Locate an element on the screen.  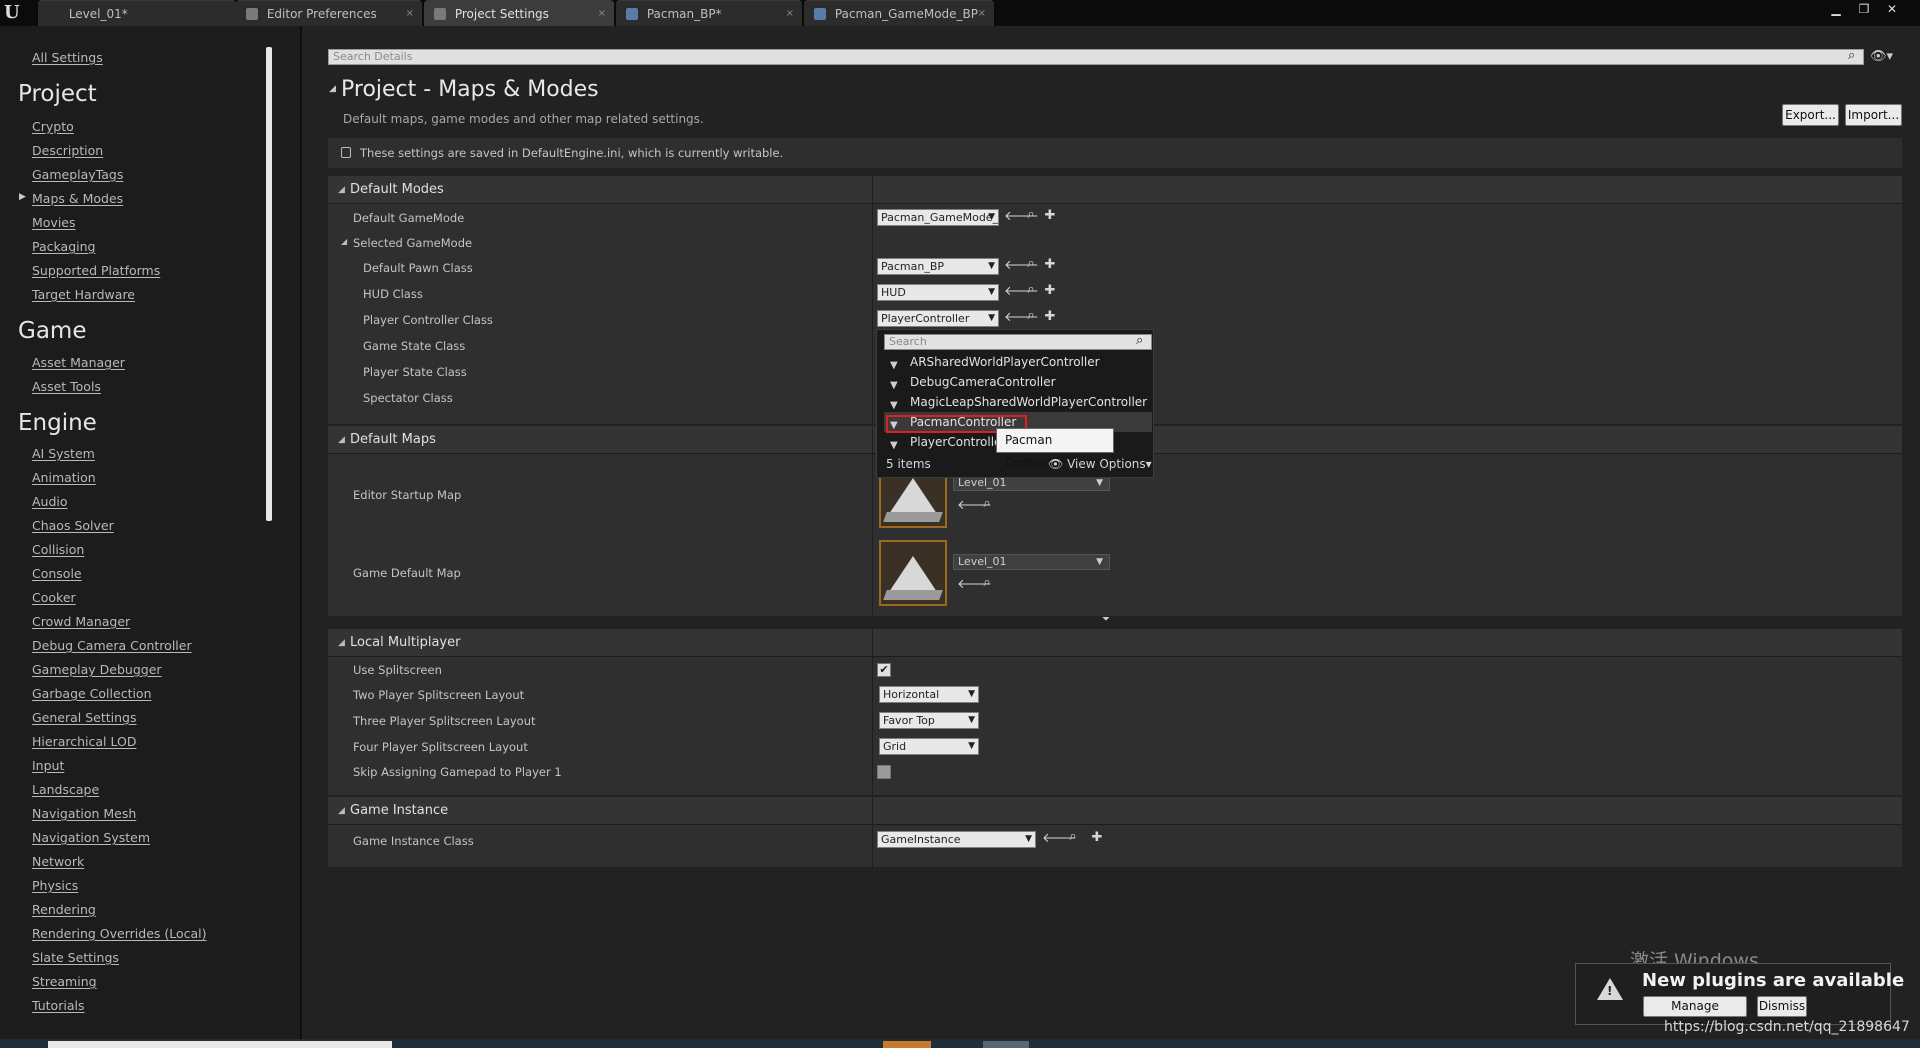
game-instance-class-combo: GameInstance ▼ is located at coordinates (956, 839).